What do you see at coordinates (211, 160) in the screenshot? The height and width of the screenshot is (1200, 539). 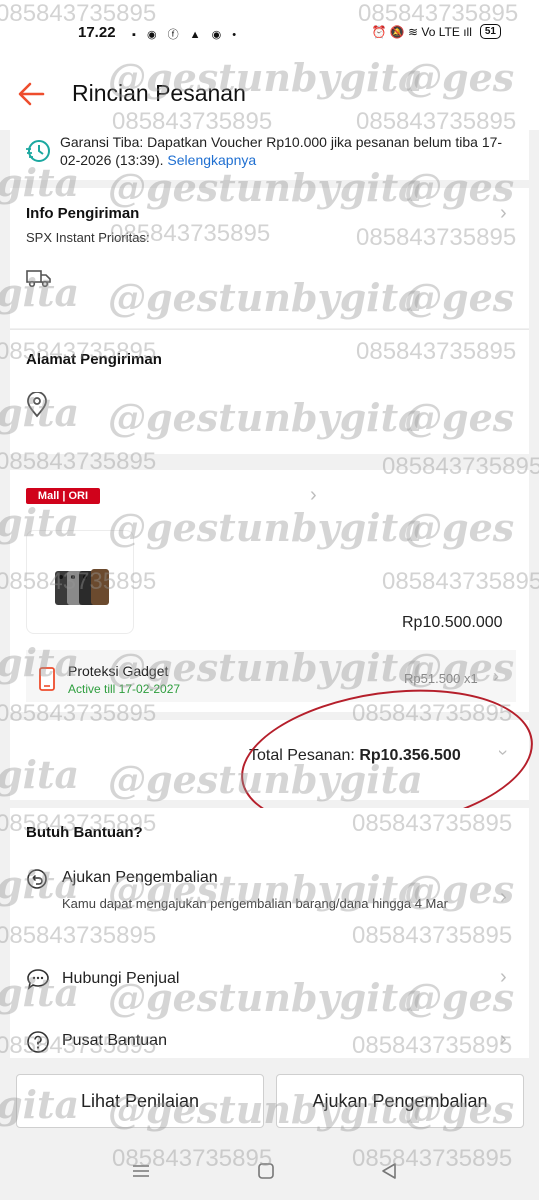 I see `see-more-link: Selengkapnya` at bounding box center [211, 160].